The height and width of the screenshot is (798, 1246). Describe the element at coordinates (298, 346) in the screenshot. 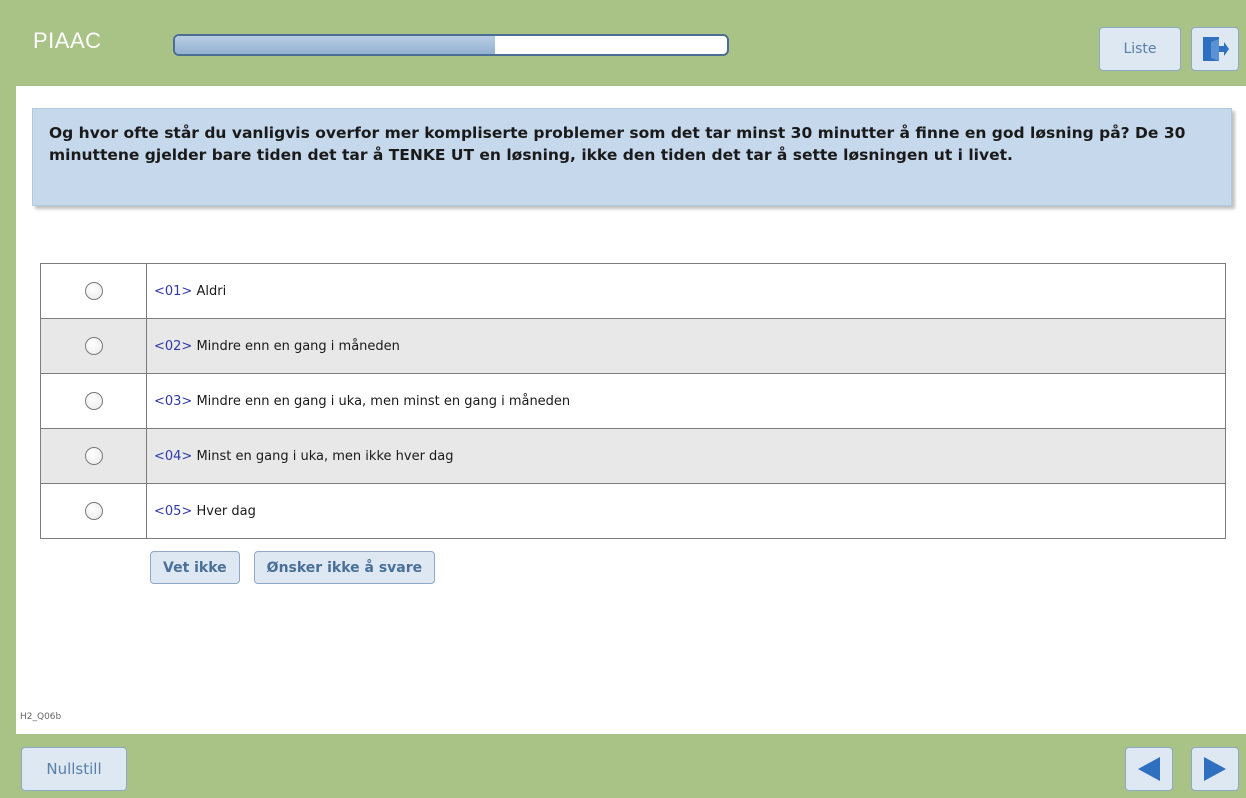

I see `option-label: Mindre enn en gang i måneden` at that location.